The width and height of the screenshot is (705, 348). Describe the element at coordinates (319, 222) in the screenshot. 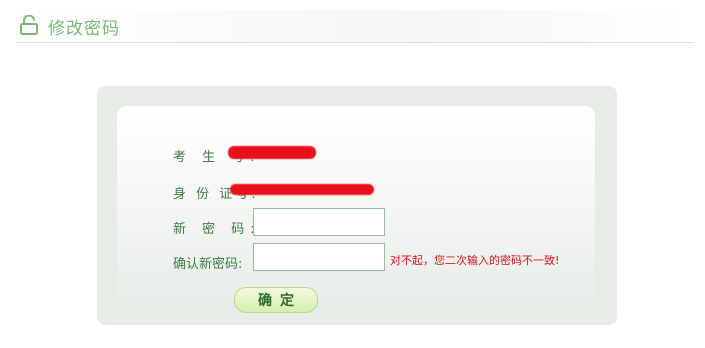

I see `new-password-field` at that location.